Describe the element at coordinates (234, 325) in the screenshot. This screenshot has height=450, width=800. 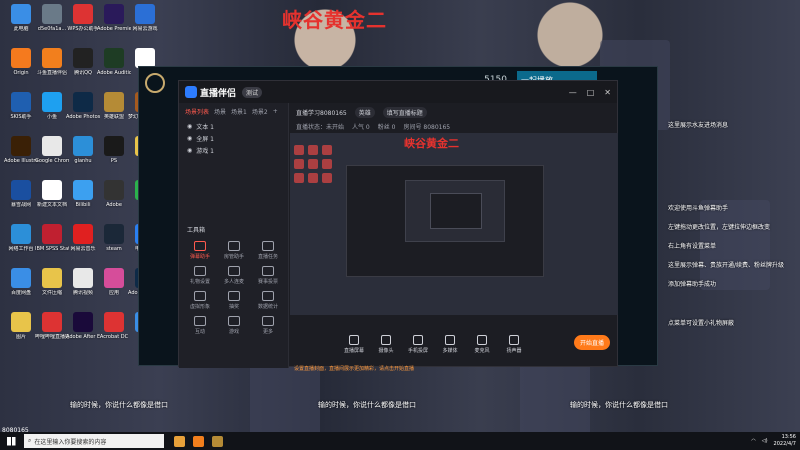
I see `tool-item: 游戏` at that location.